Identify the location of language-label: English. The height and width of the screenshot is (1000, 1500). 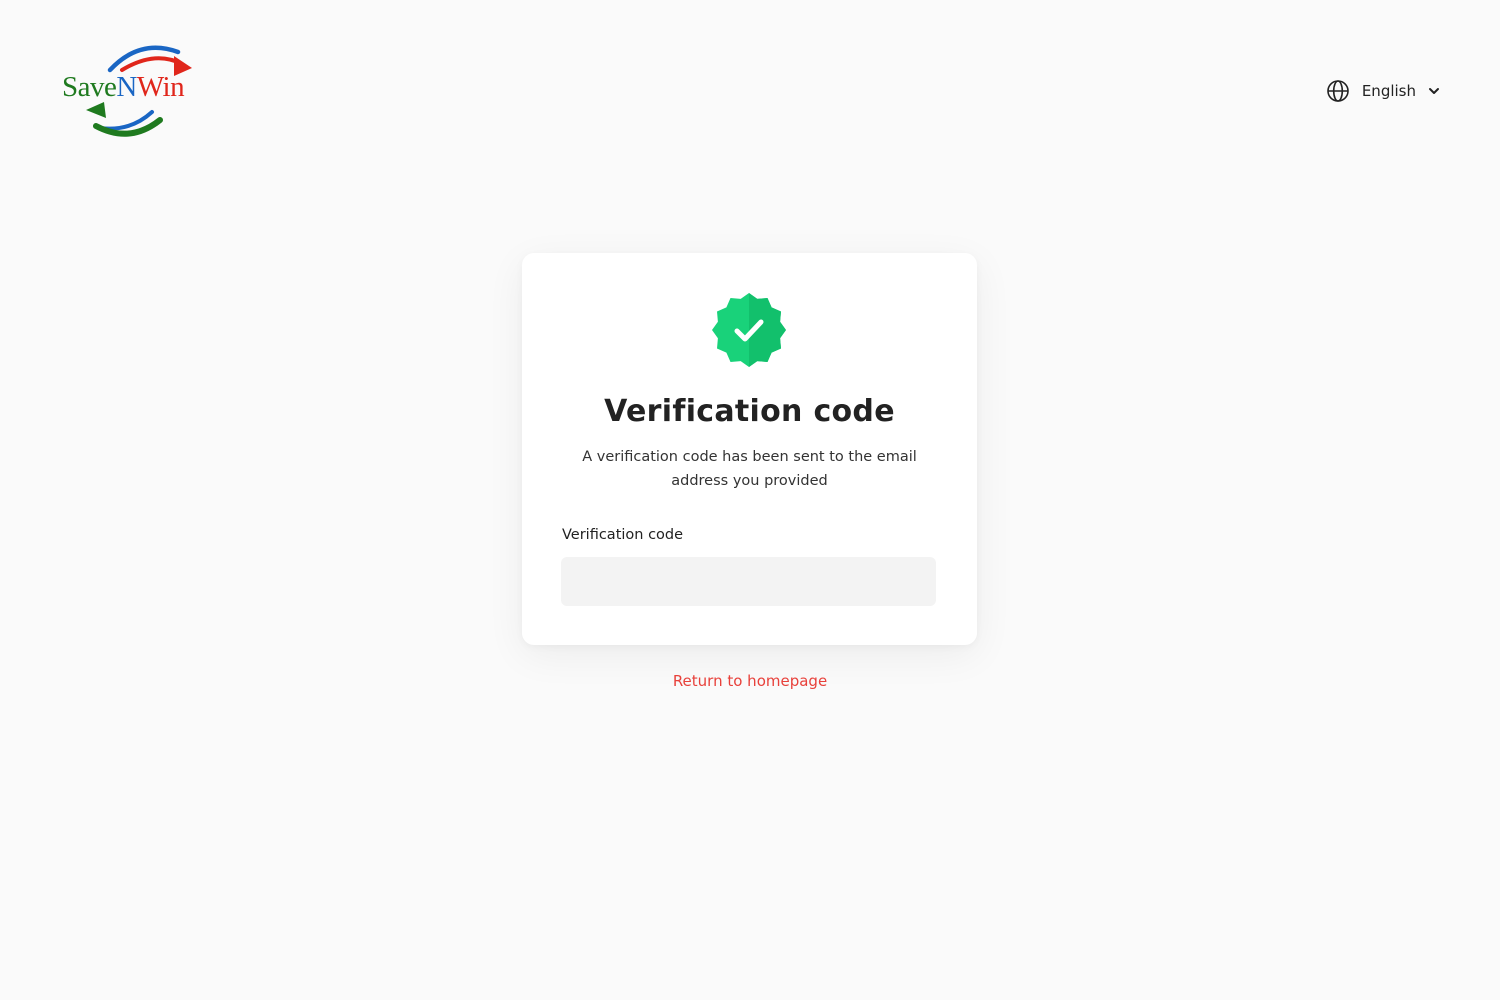
(1388, 91).